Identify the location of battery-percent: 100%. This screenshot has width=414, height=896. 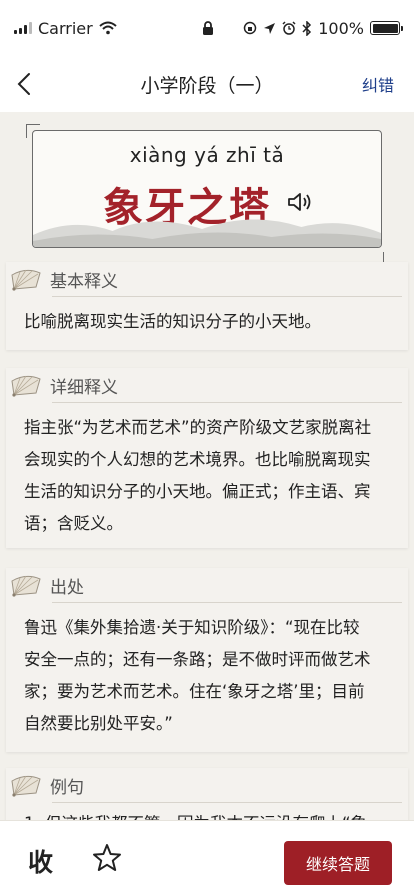
(341, 28).